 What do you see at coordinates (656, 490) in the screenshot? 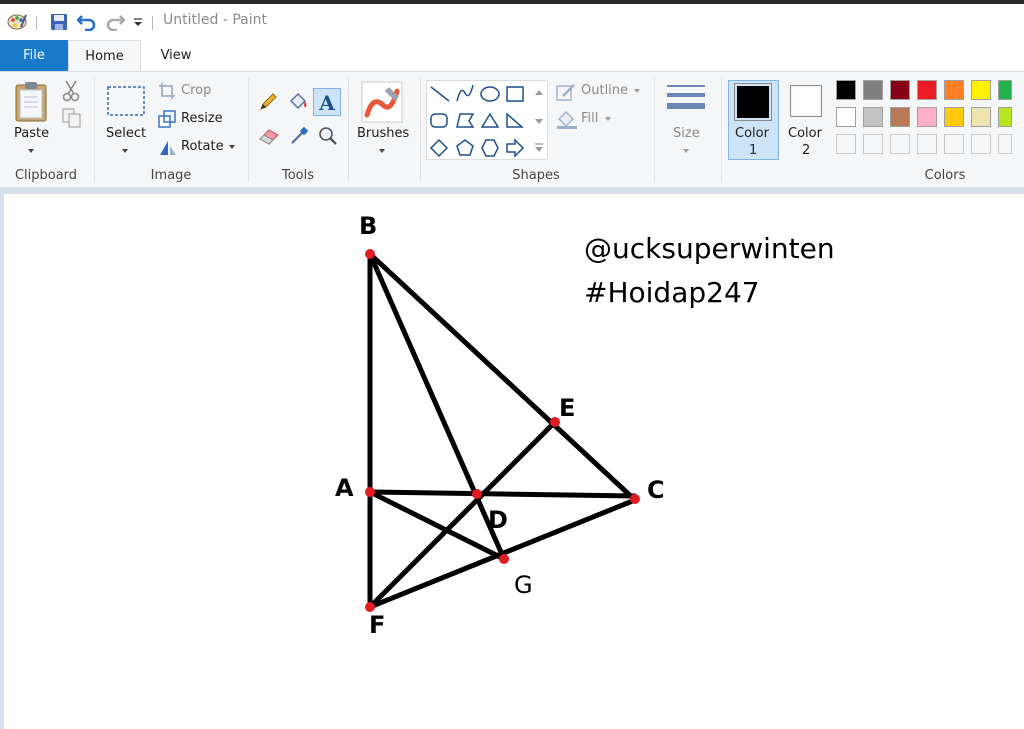
I see `label-c: C` at bounding box center [656, 490].